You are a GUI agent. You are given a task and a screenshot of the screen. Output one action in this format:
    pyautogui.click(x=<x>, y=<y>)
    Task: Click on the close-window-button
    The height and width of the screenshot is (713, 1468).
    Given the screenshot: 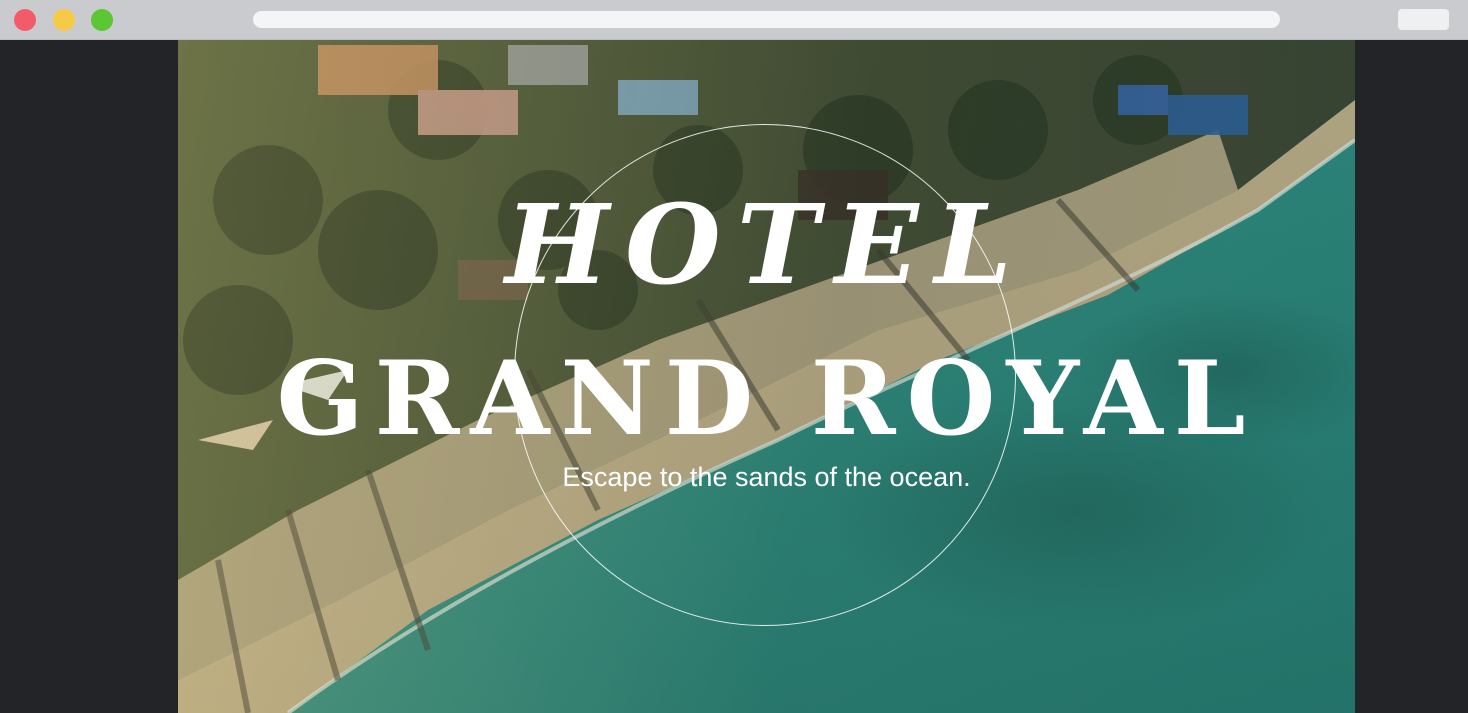 What is the action you would take?
    pyautogui.click(x=25, y=20)
    